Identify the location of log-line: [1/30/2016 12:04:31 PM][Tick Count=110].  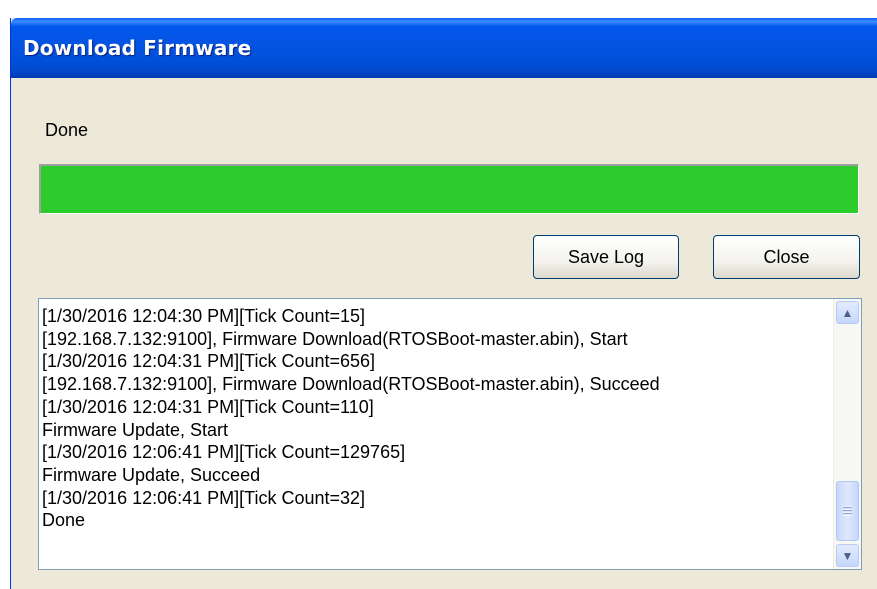
(208, 406).